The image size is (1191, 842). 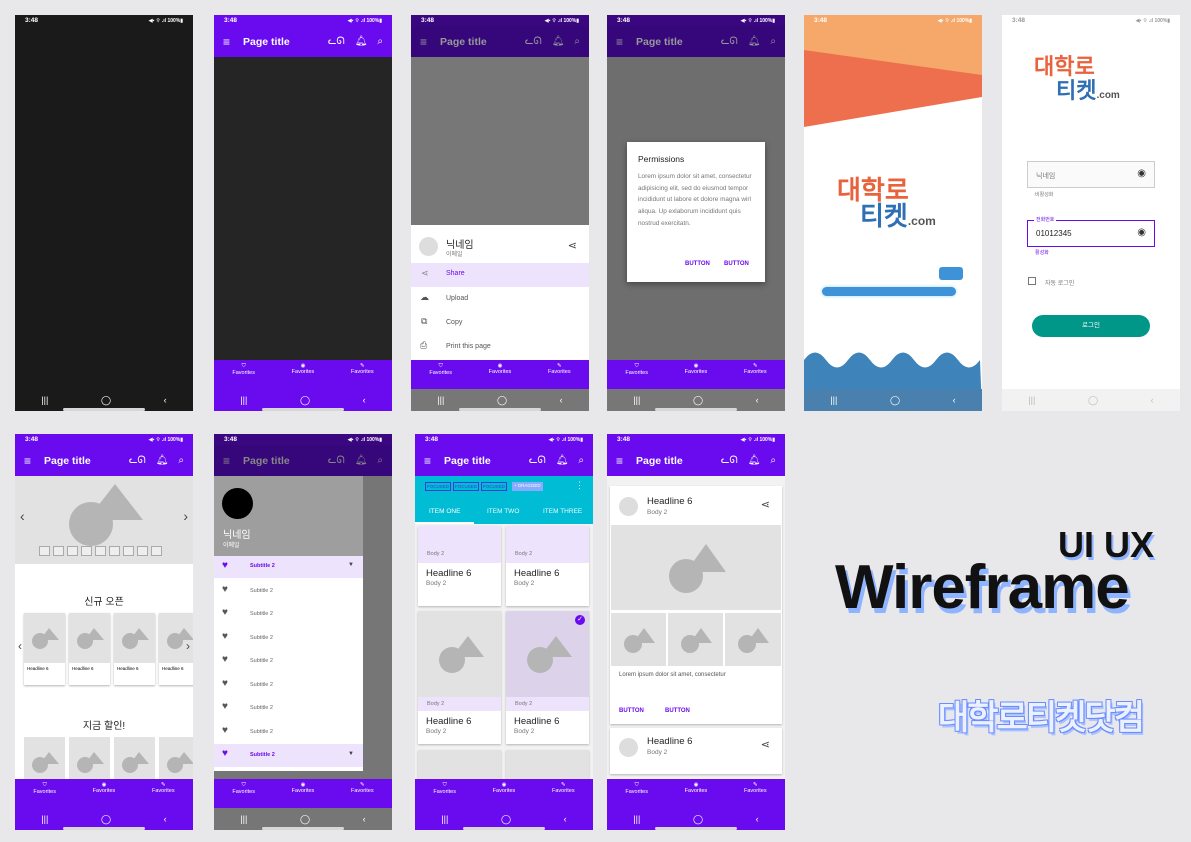 What do you see at coordinates (562, 511) in the screenshot?
I see `tab-item-three: ITEM THREE` at bounding box center [562, 511].